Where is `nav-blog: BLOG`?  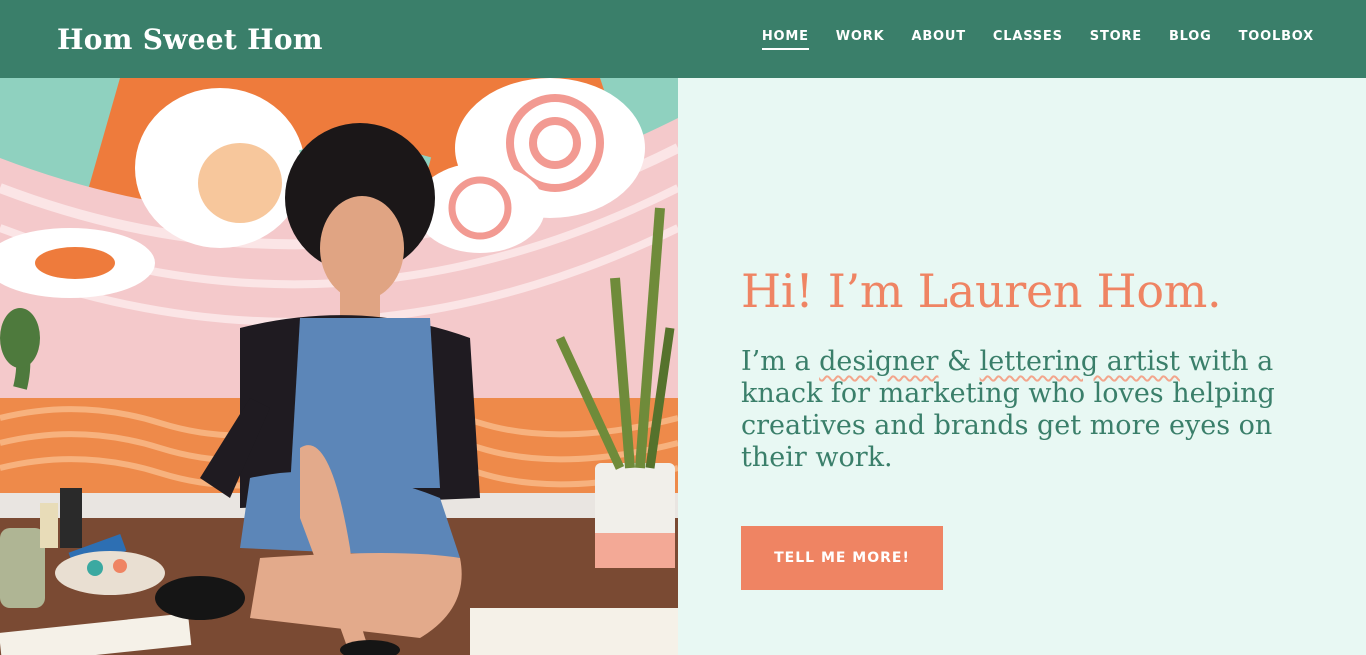
nav-blog: BLOG is located at coordinates (1190, 39).